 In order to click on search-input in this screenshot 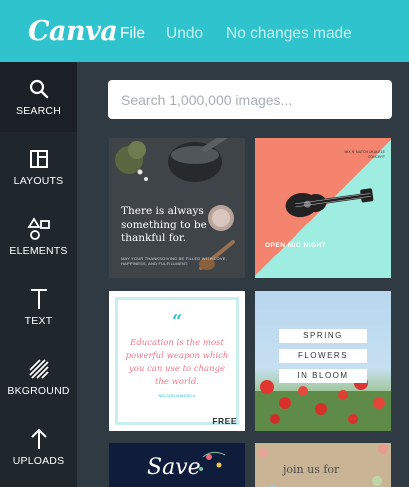, I will do `click(250, 99)`.